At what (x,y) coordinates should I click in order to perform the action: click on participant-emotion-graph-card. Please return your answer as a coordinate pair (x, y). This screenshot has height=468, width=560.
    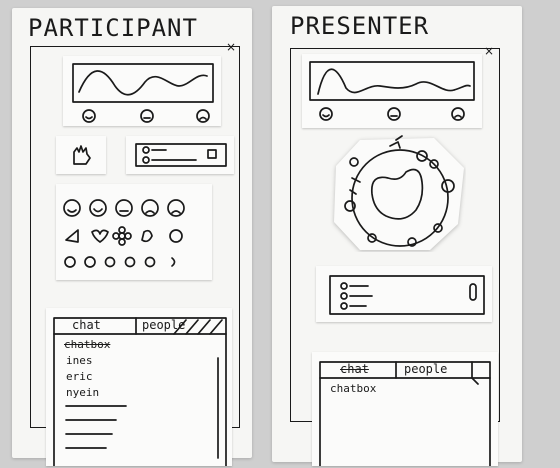
    Looking at the image, I should click on (142, 91).